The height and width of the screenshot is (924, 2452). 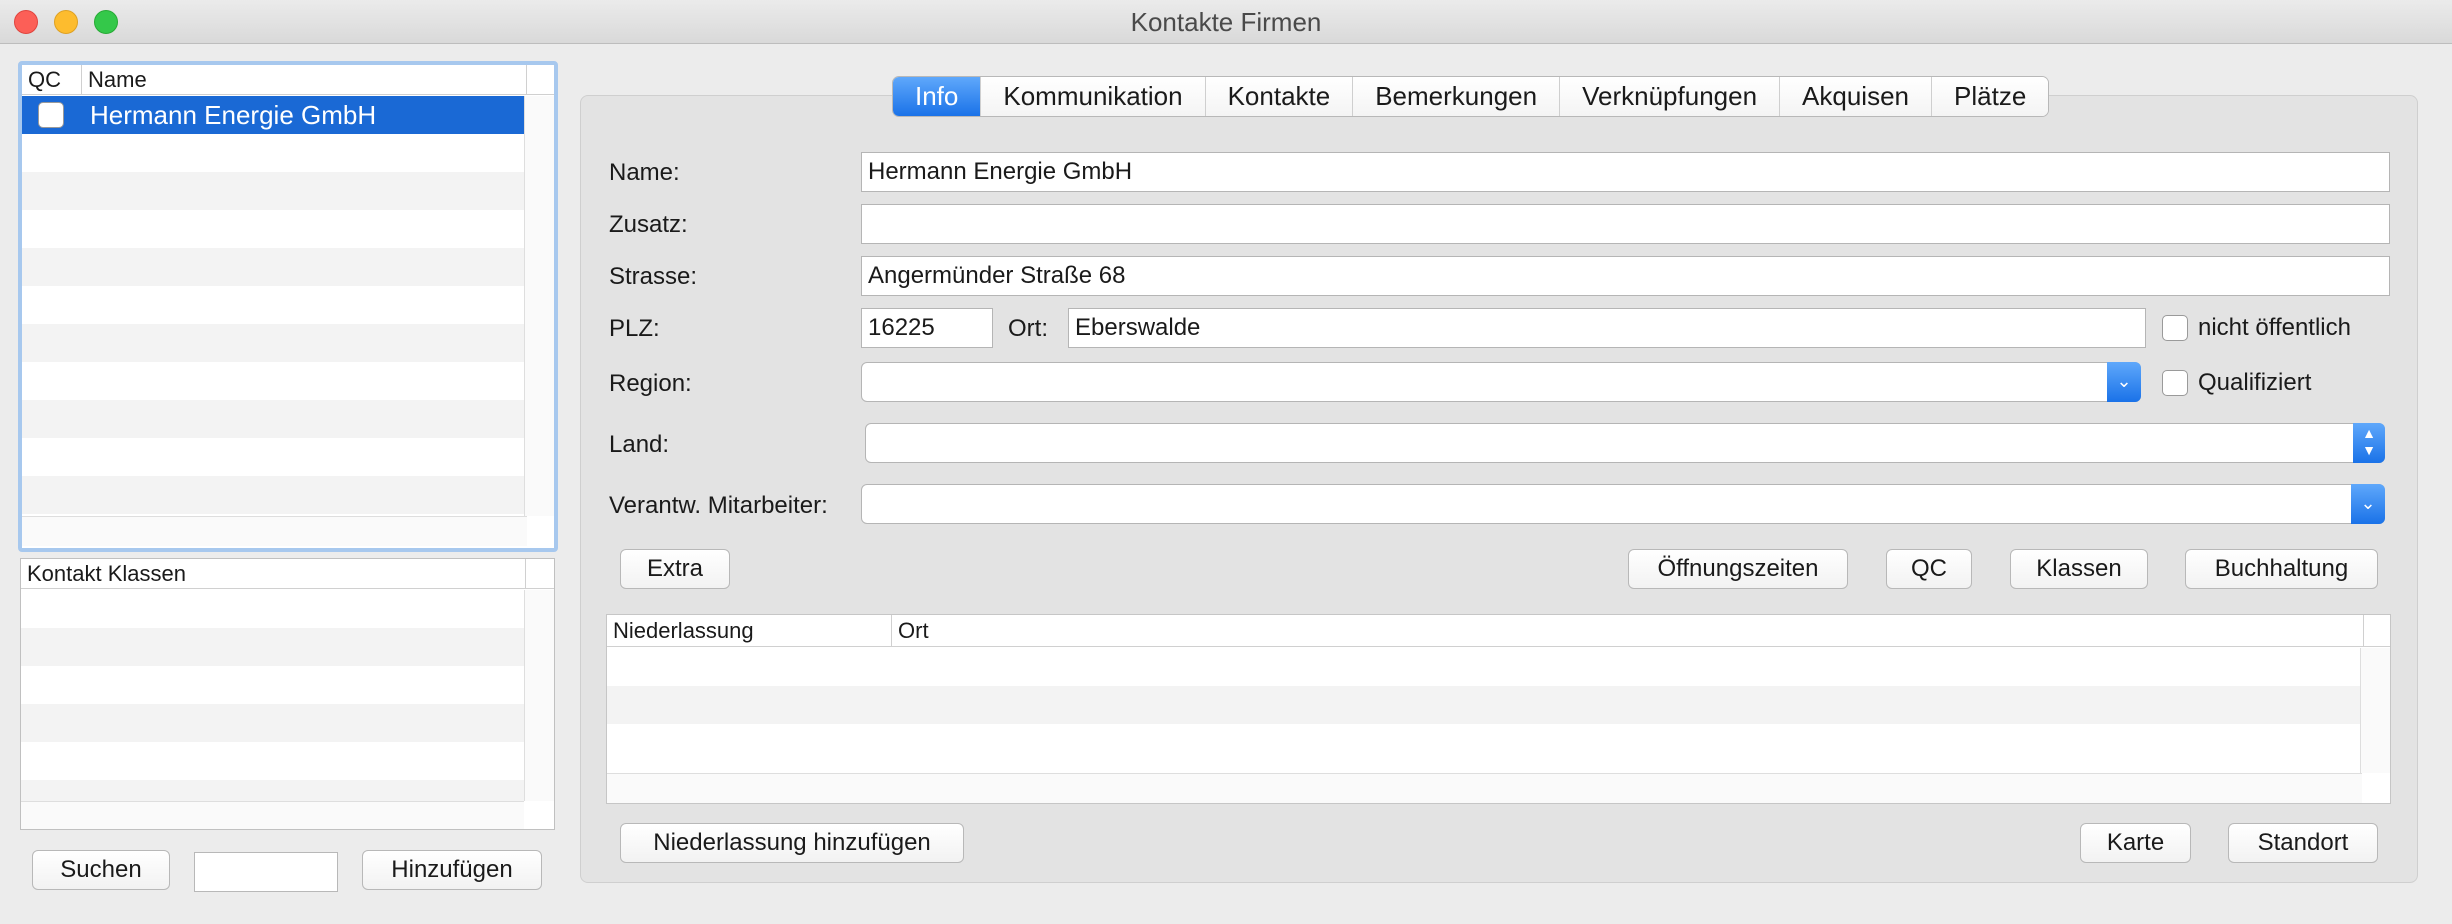 I want to click on buchhaltung-button: Buchhaltung, so click(x=2281, y=569).